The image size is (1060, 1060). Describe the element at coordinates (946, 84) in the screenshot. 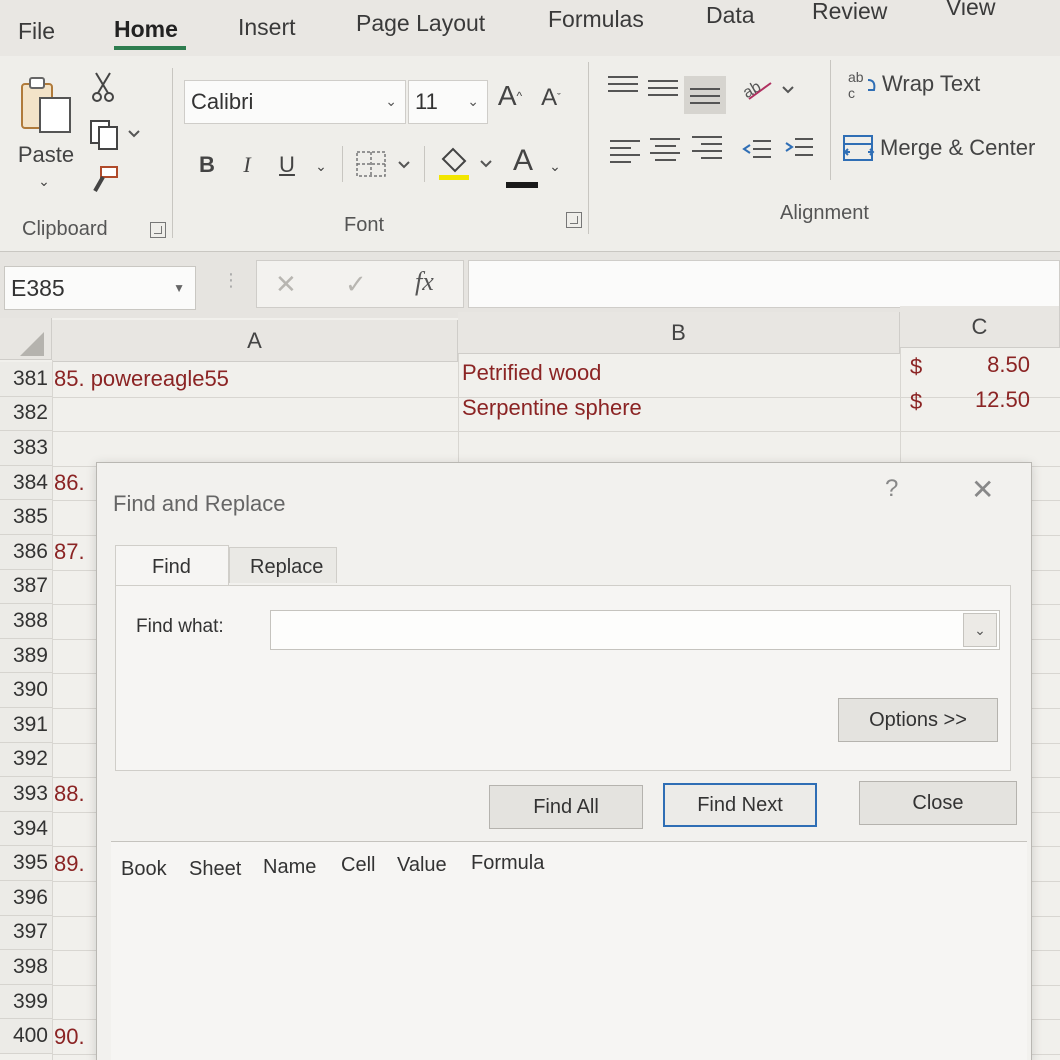

I see `wrap-text-button: ab c Wrap Text` at that location.